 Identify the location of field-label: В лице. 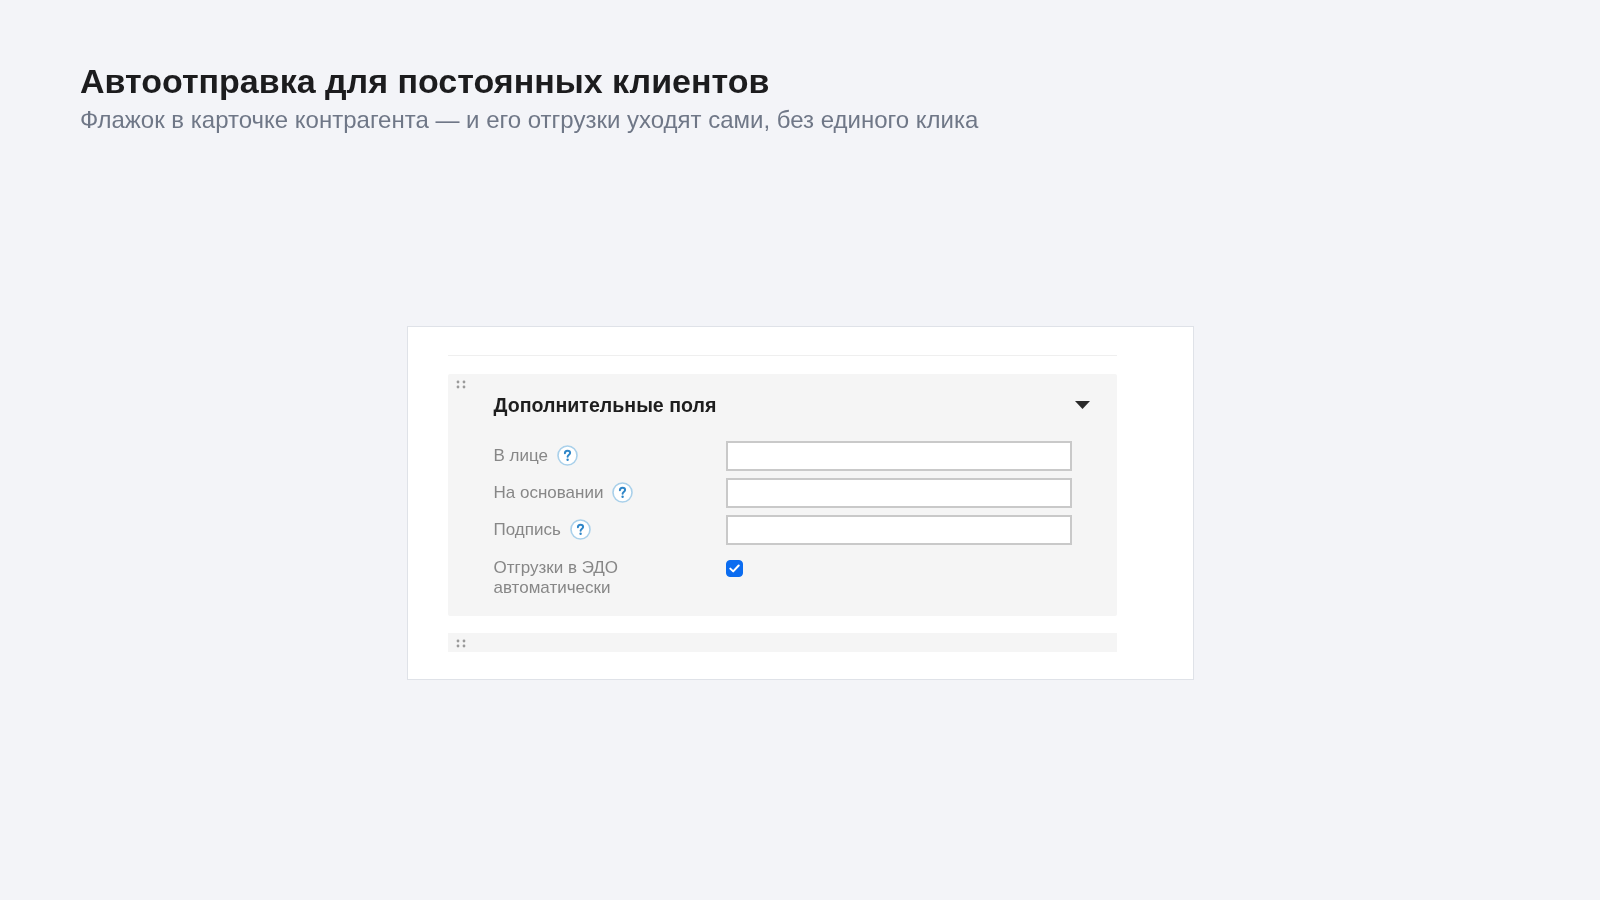
(520, 455).